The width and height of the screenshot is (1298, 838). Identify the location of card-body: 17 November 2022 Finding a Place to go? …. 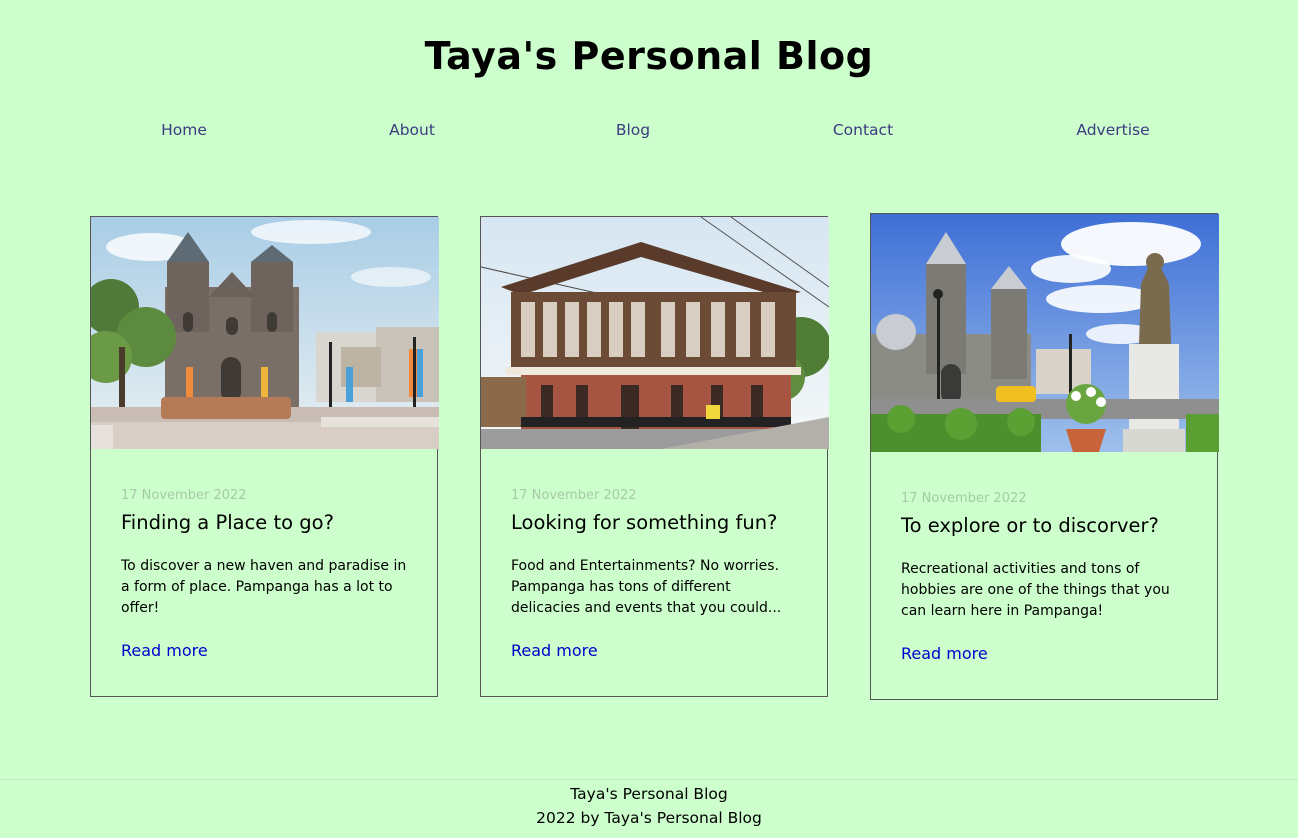
(264, 554).